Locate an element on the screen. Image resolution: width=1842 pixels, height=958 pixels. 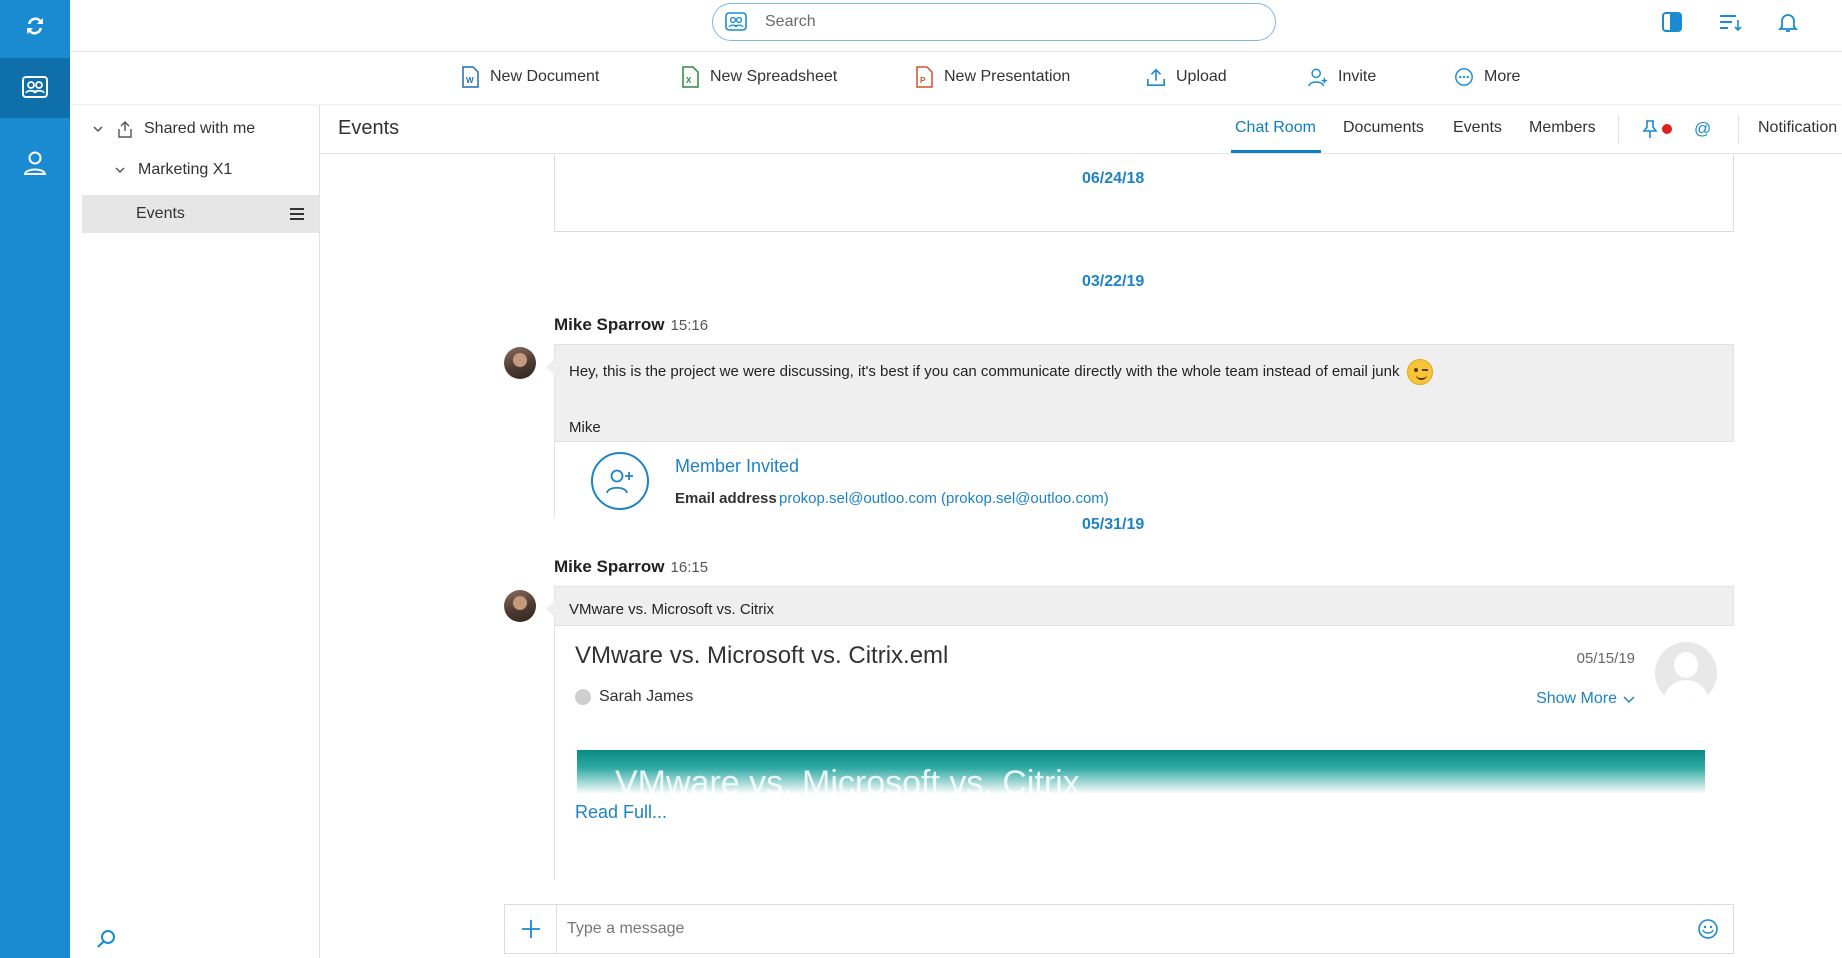
message-time: 15:16 is located at coordinates (689, 325).